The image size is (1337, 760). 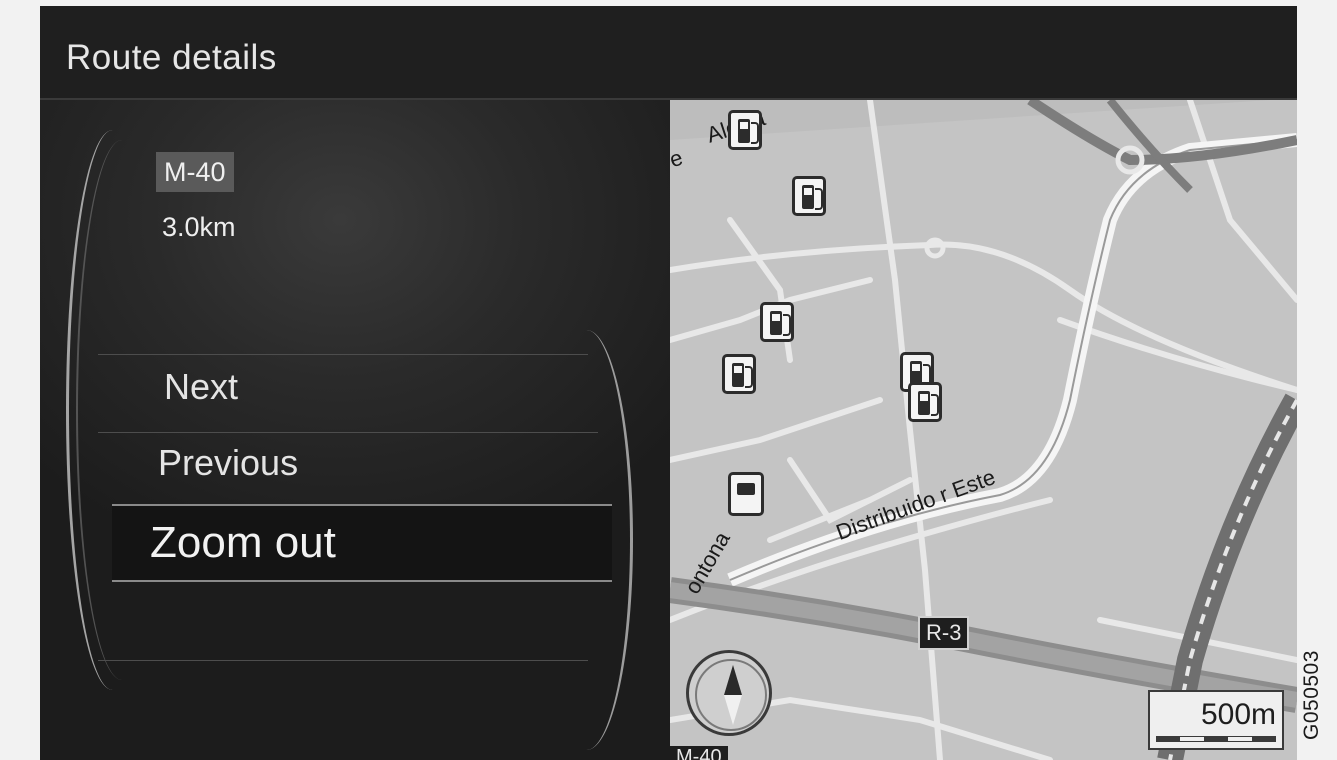 I want to click on map-scale-indicator: 500m, so click(x=1216, y=720).